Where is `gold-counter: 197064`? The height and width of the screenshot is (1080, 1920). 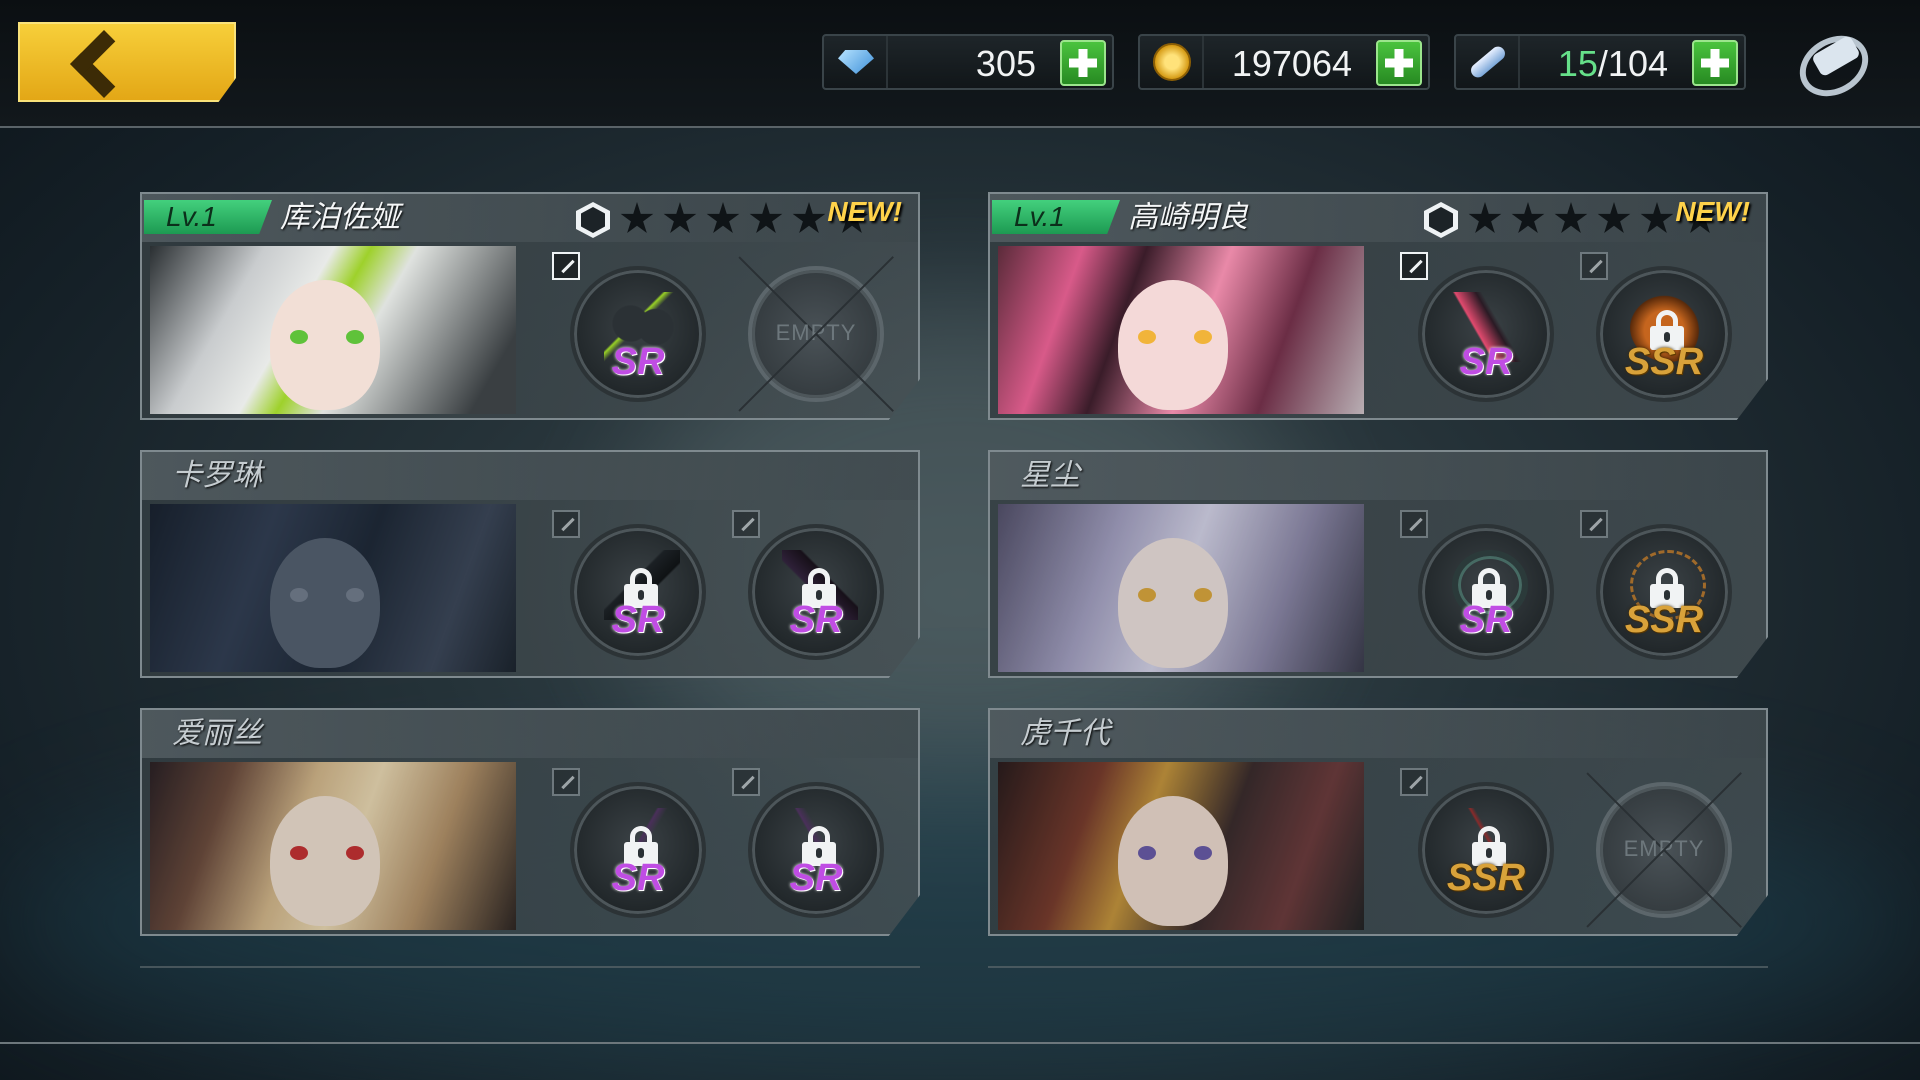 gold-counter: 197064 is located at coordinates (1284, 62).